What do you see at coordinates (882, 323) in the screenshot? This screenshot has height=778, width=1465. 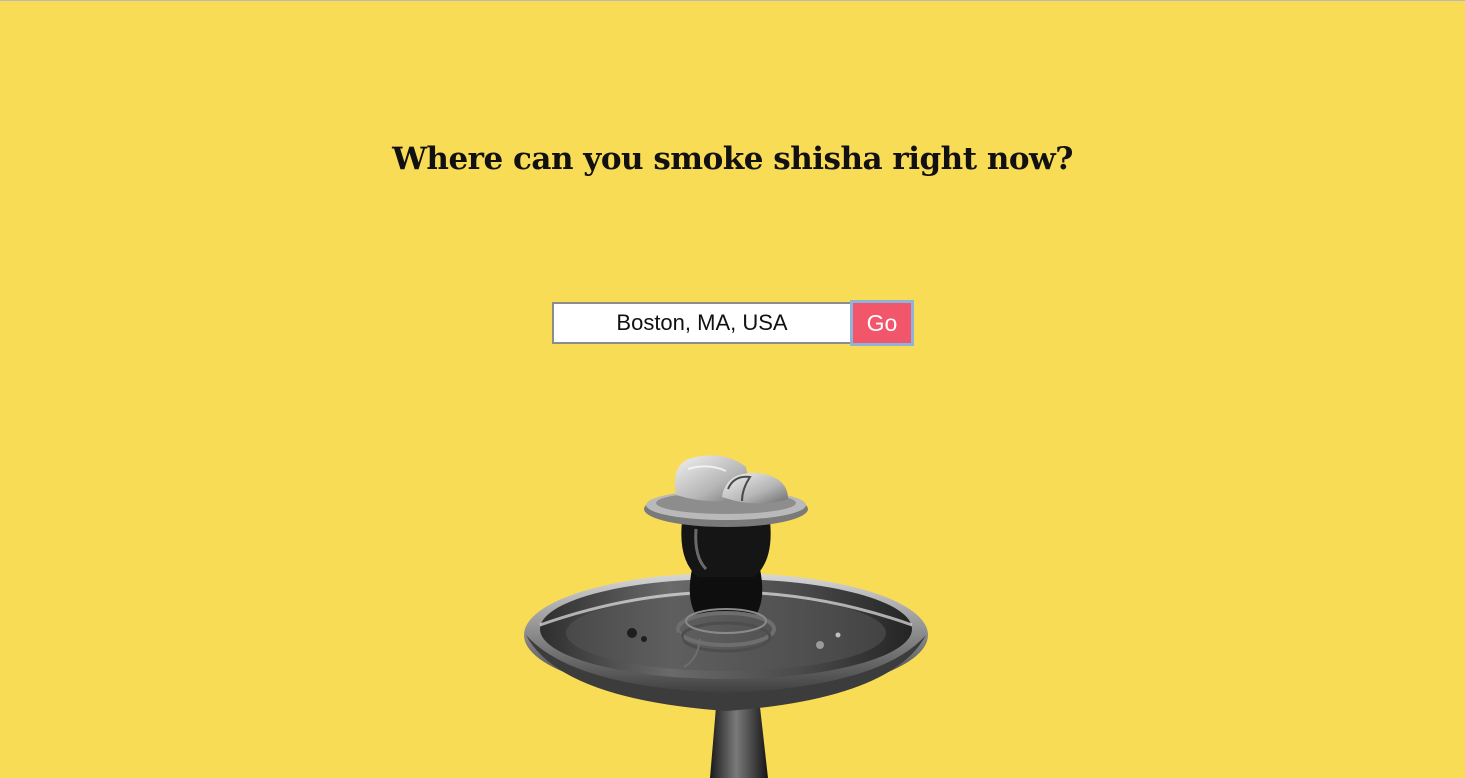 I see `go-button: Go` at bounding box center [882, 323].